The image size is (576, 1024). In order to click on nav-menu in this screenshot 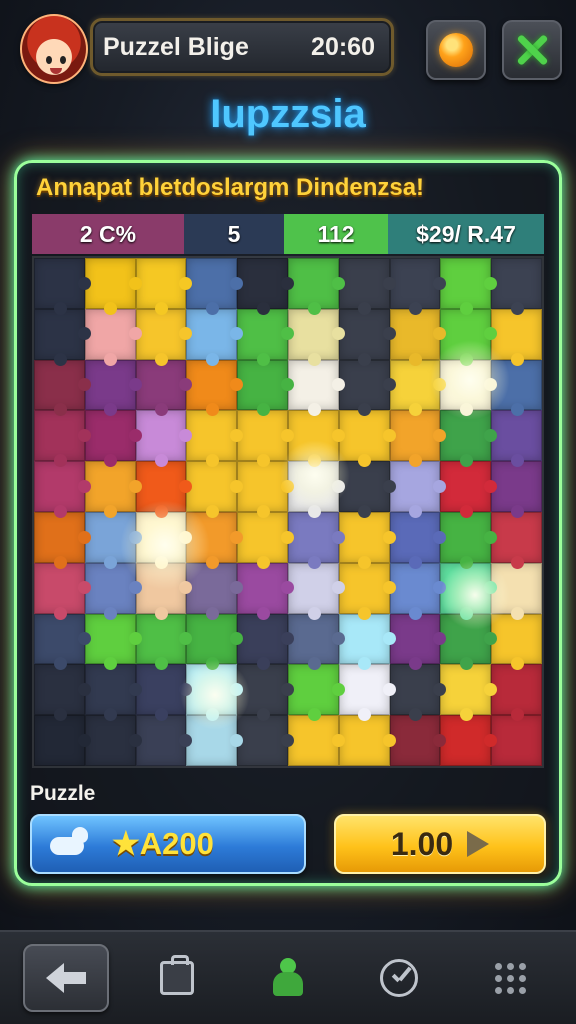, I will do `click(510, 978)`.